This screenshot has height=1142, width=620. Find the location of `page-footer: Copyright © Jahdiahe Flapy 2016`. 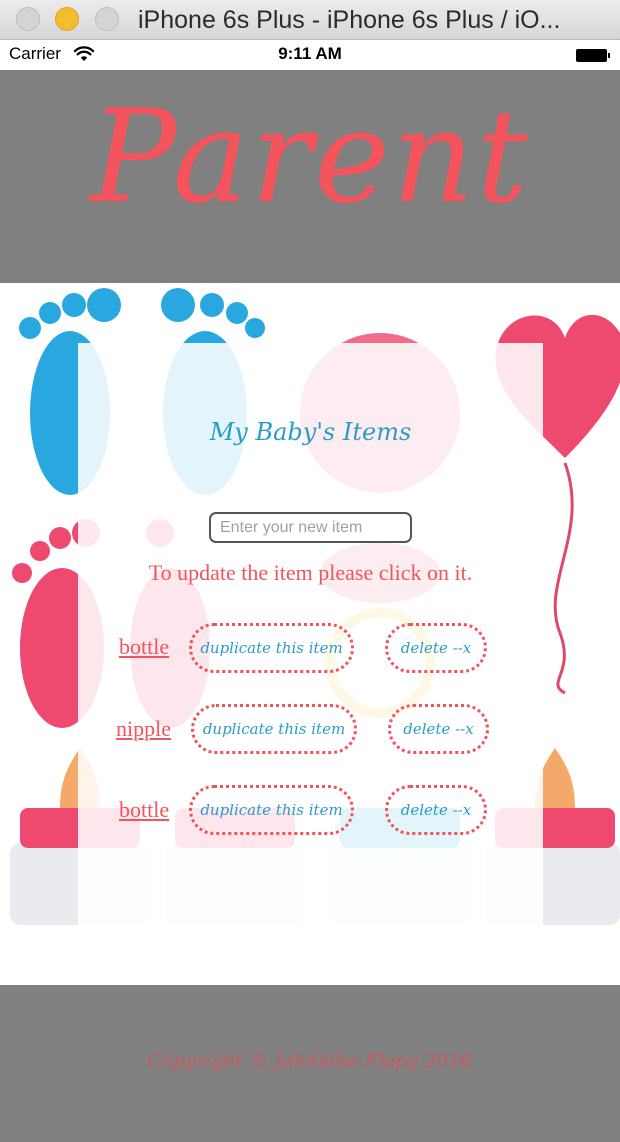

page-footer: Copyright © Jahdiahe Flapy 2016 is located at coordinates (310, 1063).